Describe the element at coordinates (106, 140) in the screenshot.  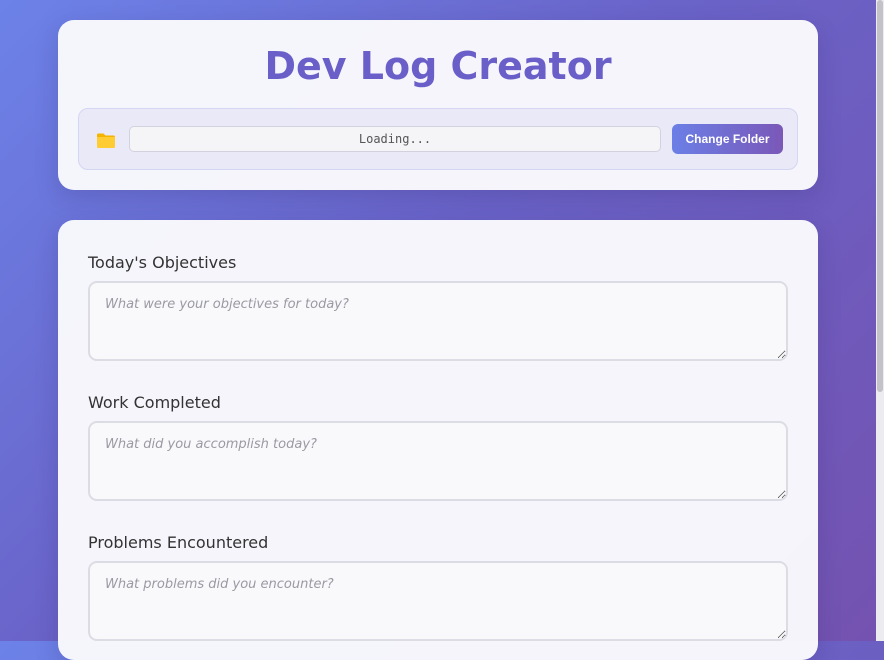
I see `folder-icon` at that location.